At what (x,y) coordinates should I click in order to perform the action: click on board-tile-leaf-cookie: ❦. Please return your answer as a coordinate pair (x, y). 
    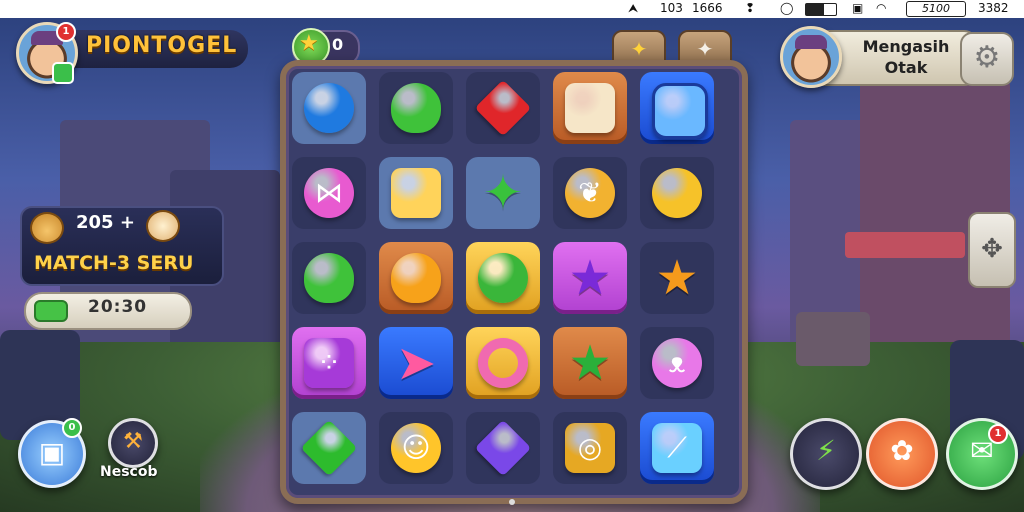
    Looking at the image, I should click on (590, 193).